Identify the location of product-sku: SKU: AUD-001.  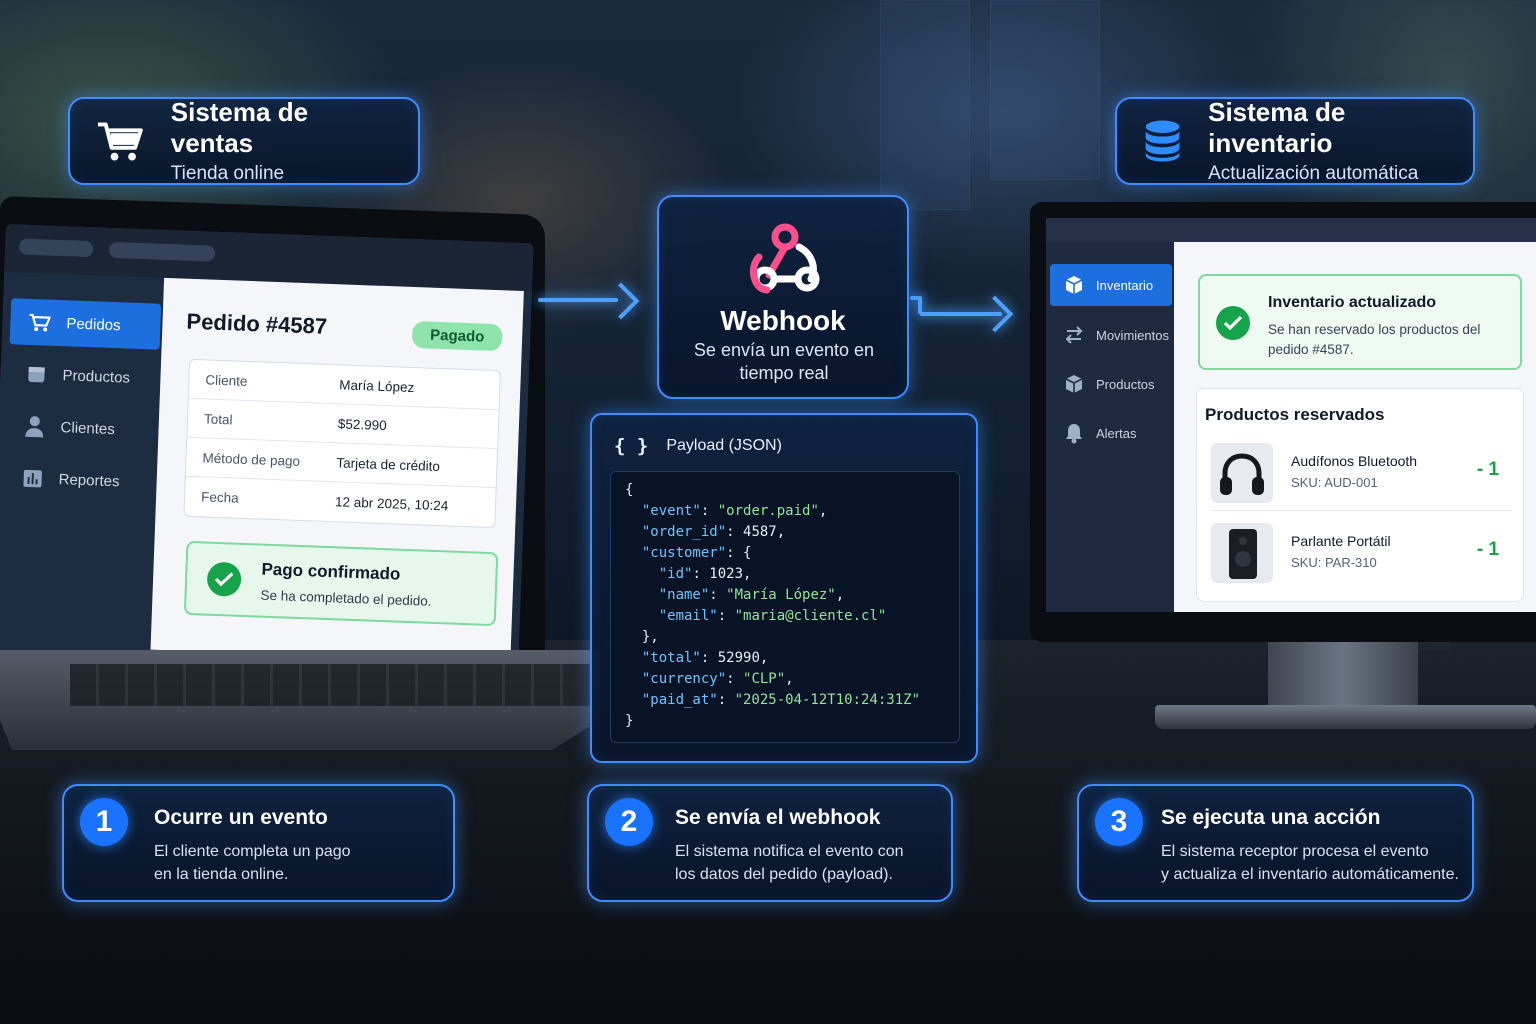
(1334, 482).